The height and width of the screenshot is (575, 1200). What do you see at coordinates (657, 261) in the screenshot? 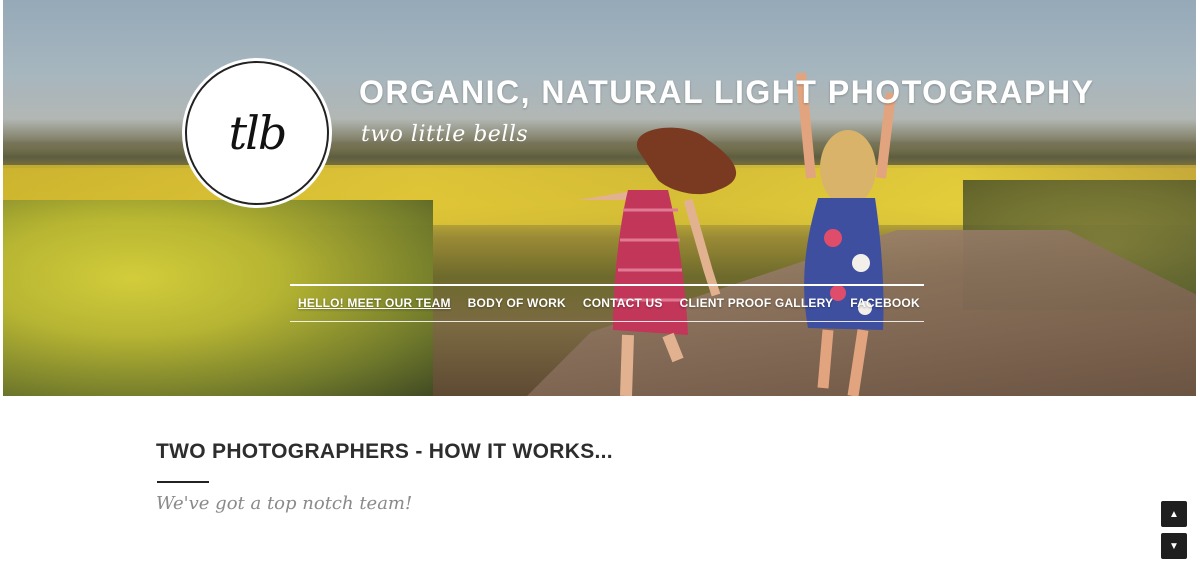
I see `girl-left-figure` at bounding box center [657, 261].